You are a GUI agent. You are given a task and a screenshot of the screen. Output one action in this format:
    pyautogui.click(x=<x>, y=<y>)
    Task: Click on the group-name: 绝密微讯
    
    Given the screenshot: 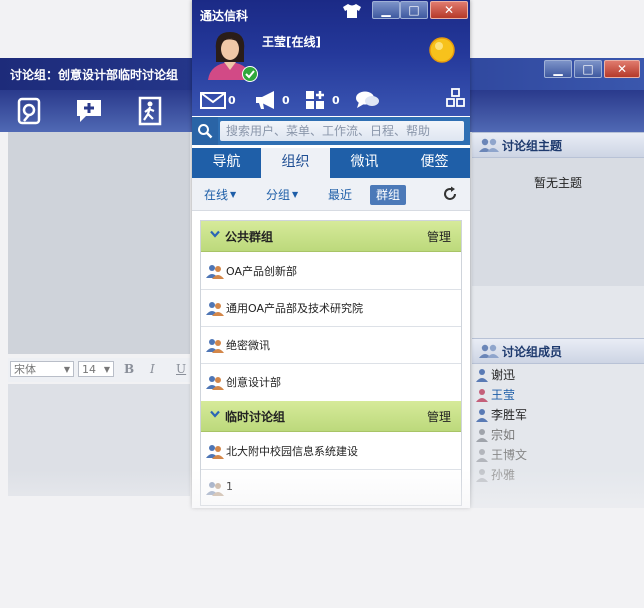 What is the action you would take?
    pyautogui.click(x=248, y=345)
    